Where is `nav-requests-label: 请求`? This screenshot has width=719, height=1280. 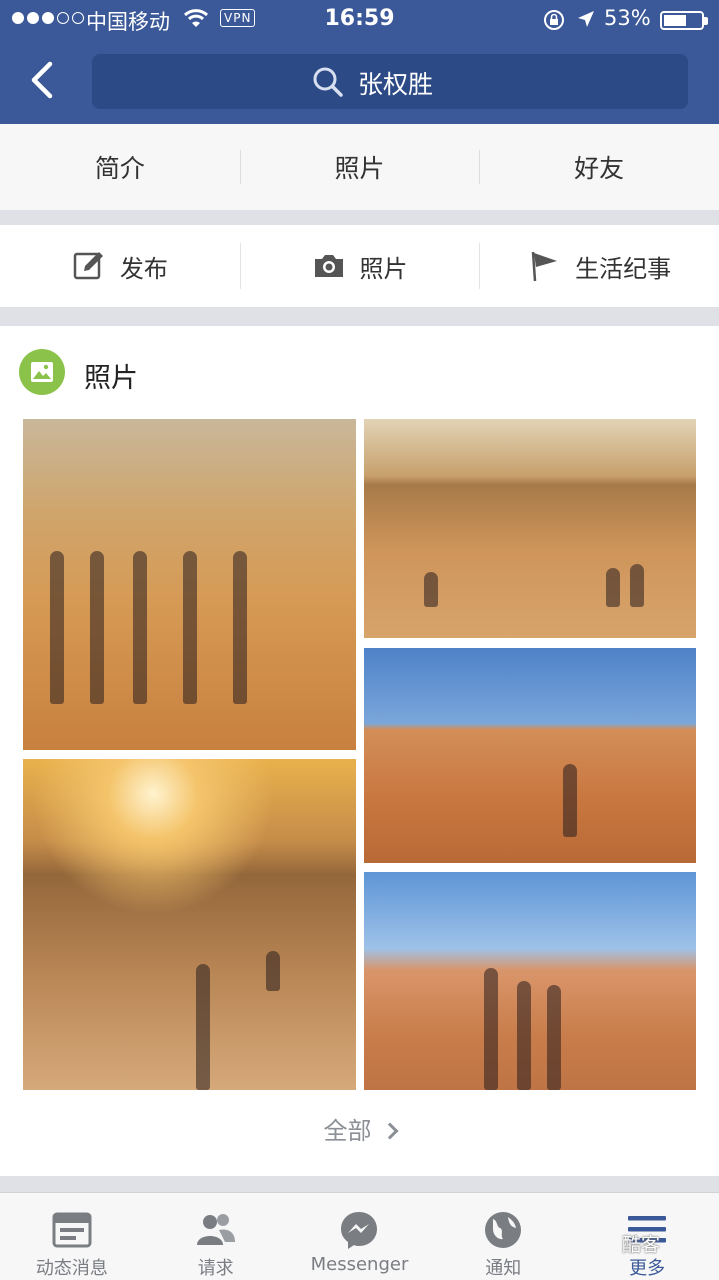
nav-requests-label: 请求 is located at coordinates (215, 1268).